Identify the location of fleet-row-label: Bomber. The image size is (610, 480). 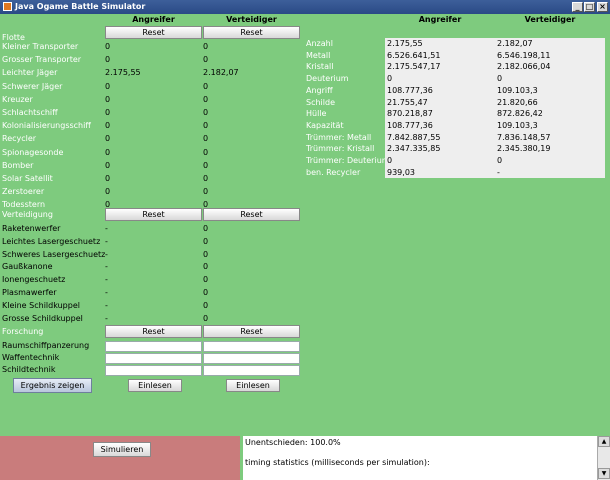
(18, 165).